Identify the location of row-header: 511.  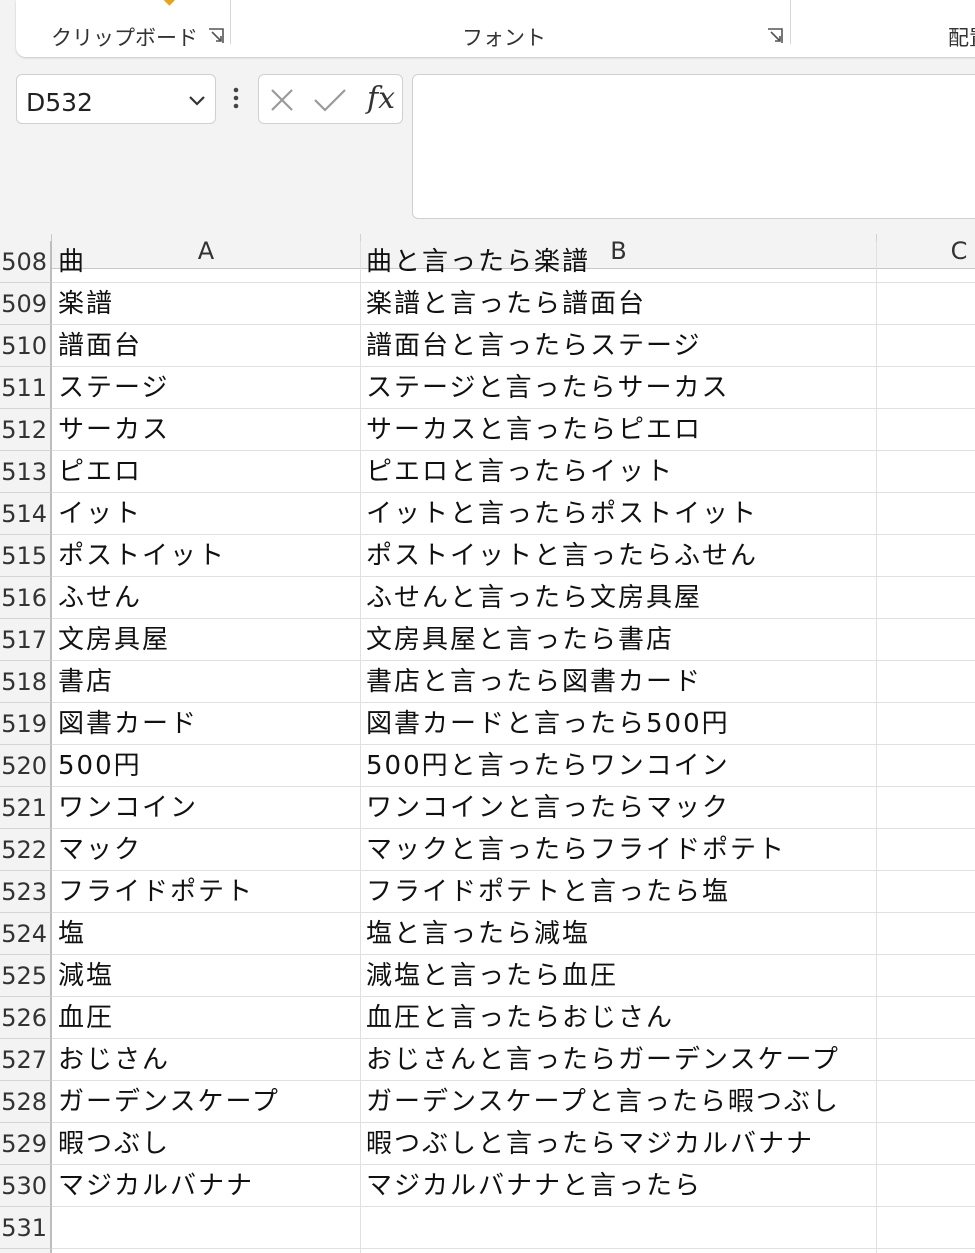
(26, 388).